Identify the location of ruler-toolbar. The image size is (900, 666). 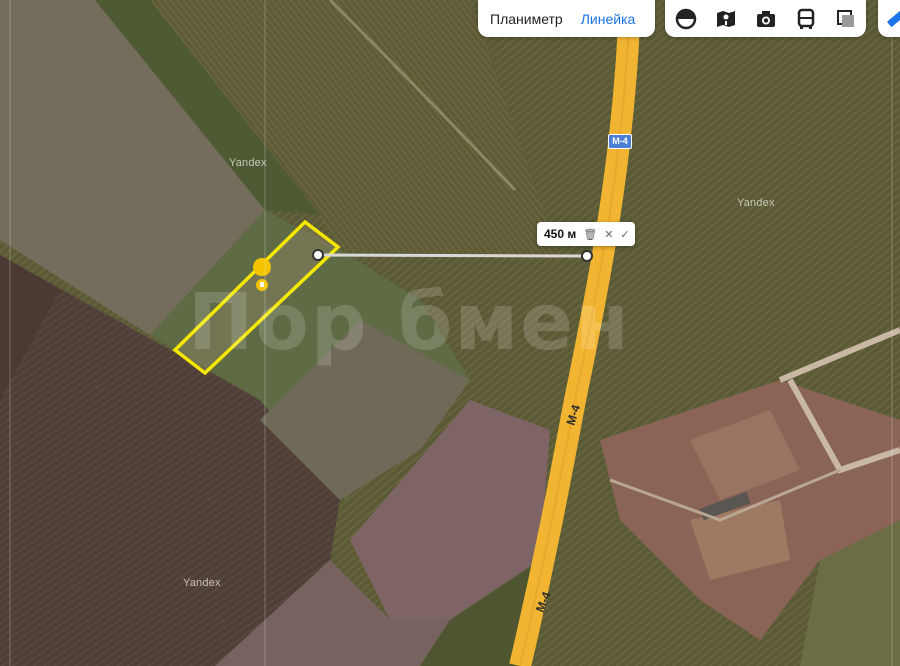
(889, 18).